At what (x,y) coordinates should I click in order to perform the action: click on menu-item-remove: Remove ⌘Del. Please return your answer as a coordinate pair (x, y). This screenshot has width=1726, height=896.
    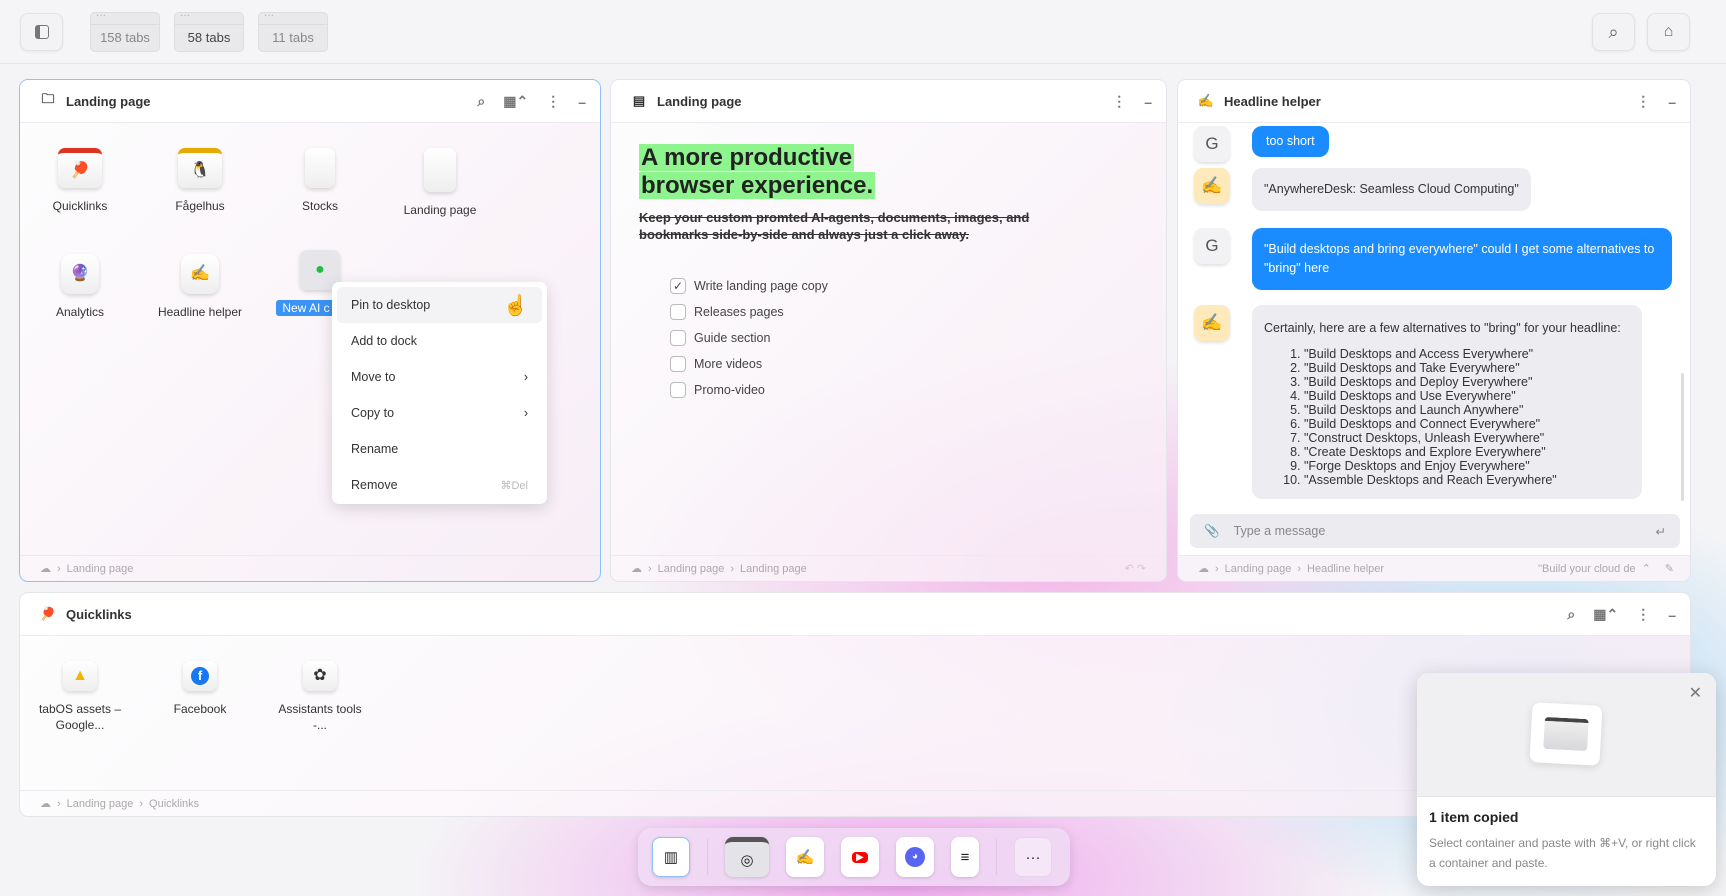
    Looking at the image, I should click on (439, 485).